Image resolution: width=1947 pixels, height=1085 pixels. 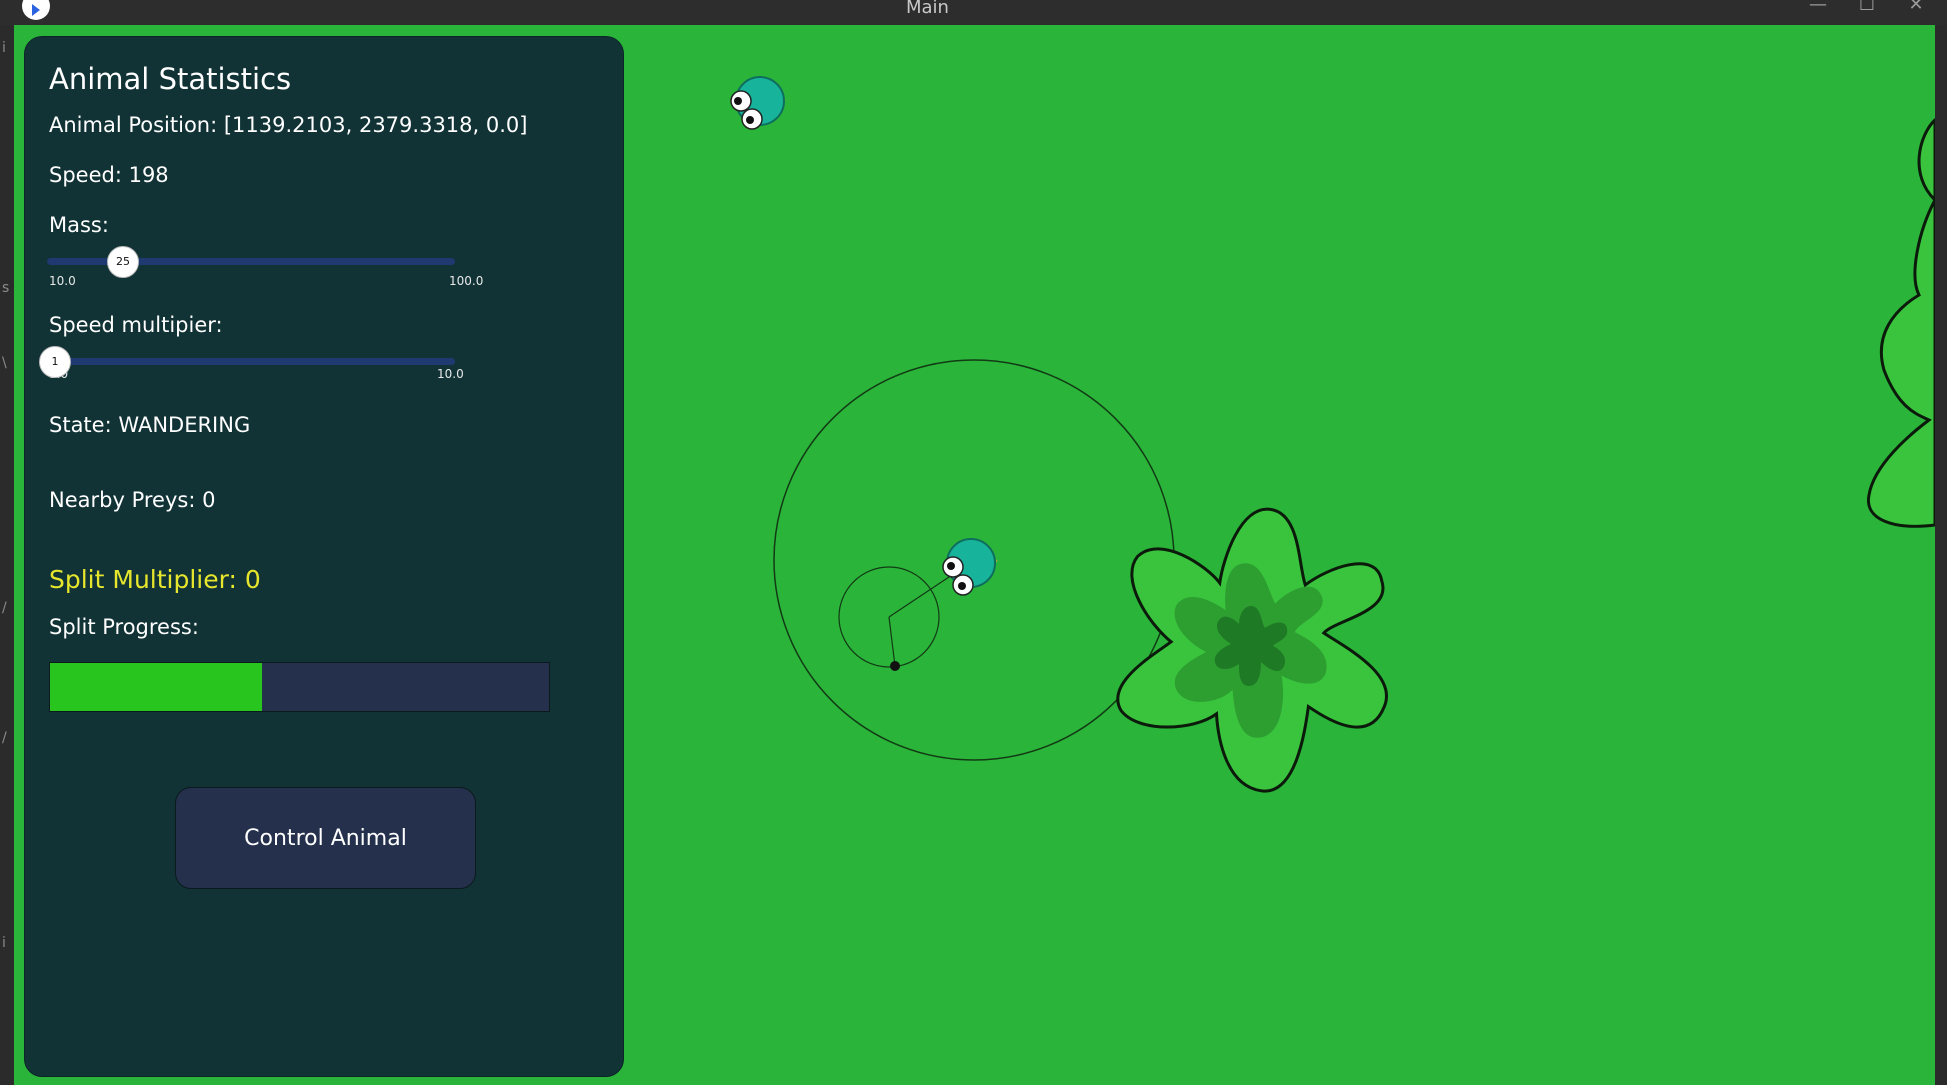 What do you see at coordinates (325, 838) in the screenshot?
I see `control-animal-button: Control Animal` at bounding box center [325, 838].